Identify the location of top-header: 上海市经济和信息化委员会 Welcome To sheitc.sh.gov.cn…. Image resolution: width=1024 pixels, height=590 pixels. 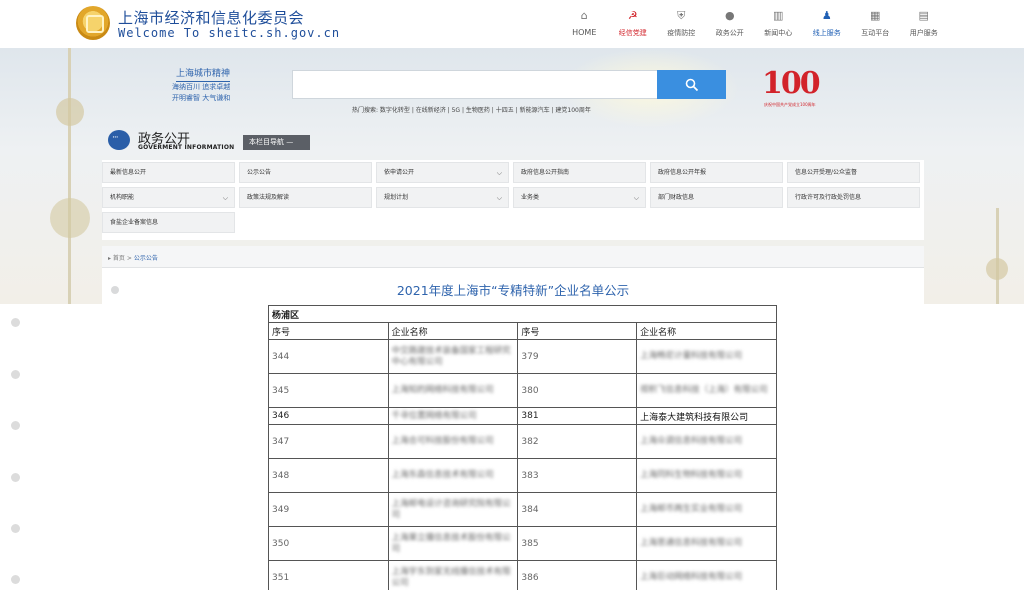
(512, 24).